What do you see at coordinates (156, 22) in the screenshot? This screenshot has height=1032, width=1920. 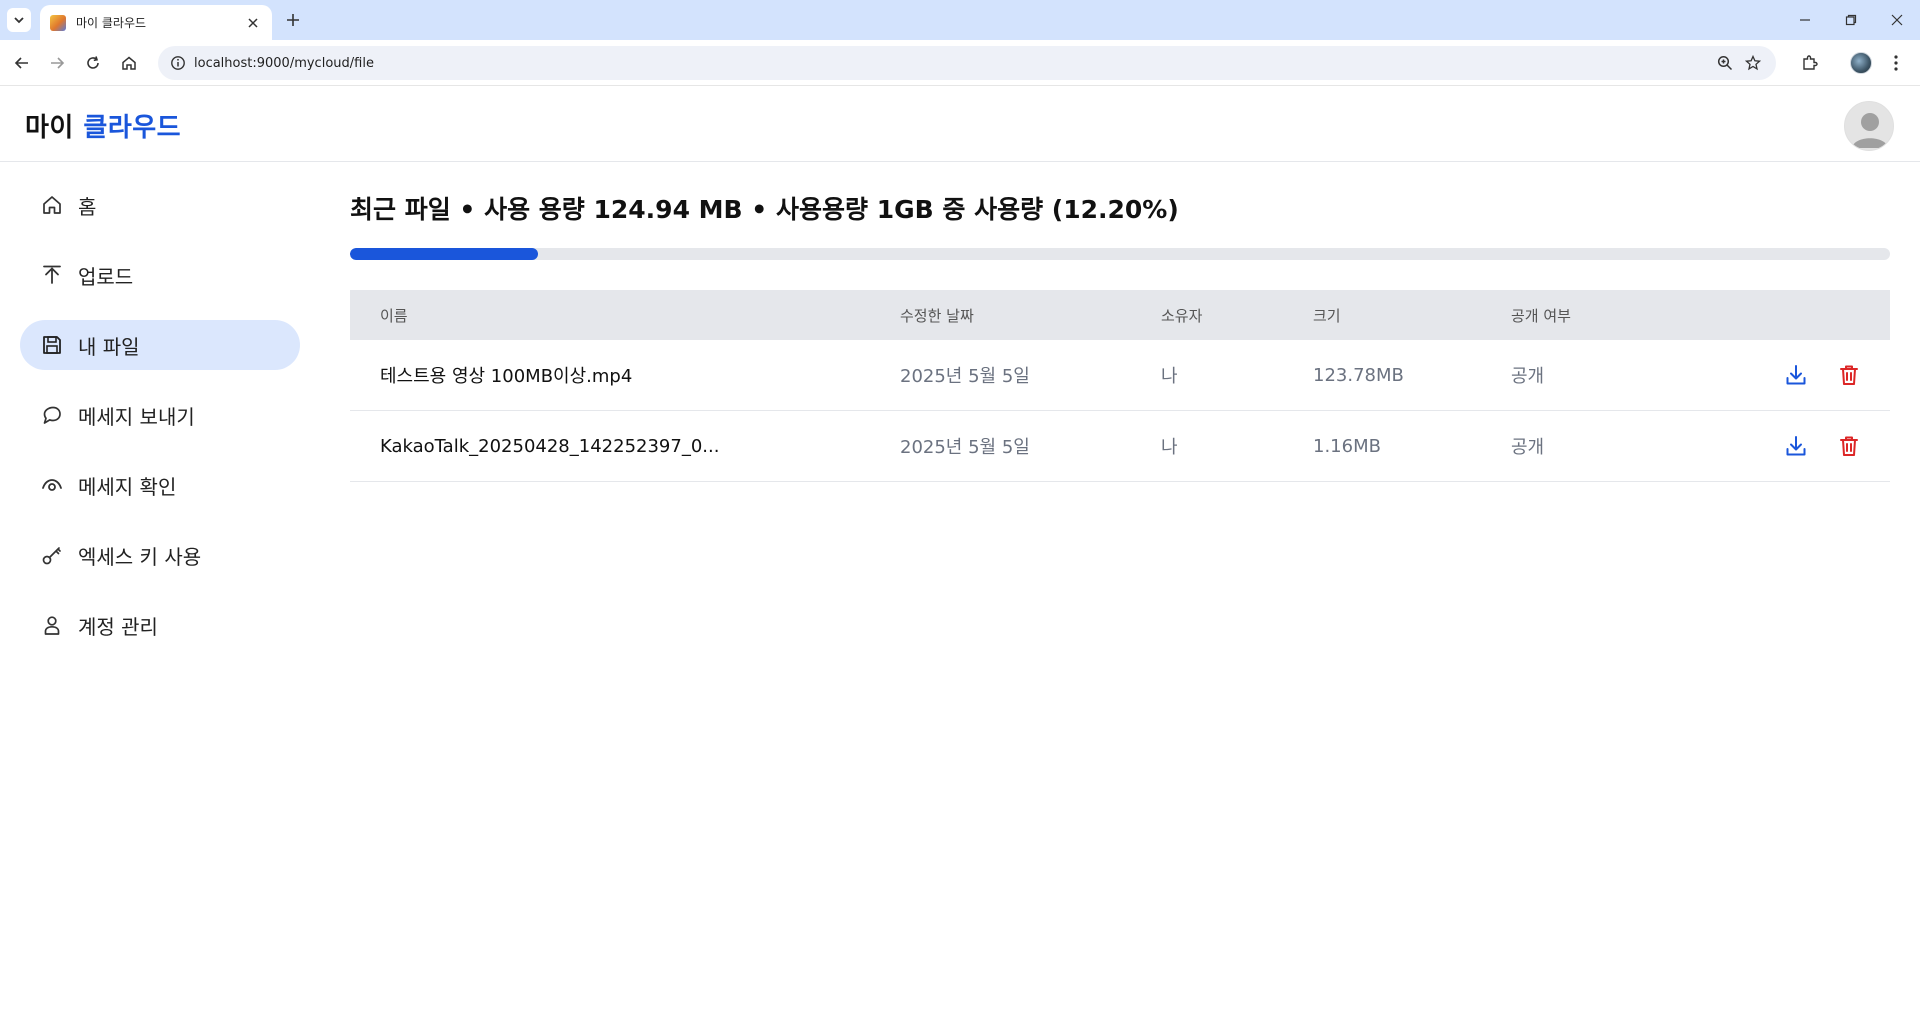 I see `browser-tab: 마이 클라우드` at bounding box center [156, 22].